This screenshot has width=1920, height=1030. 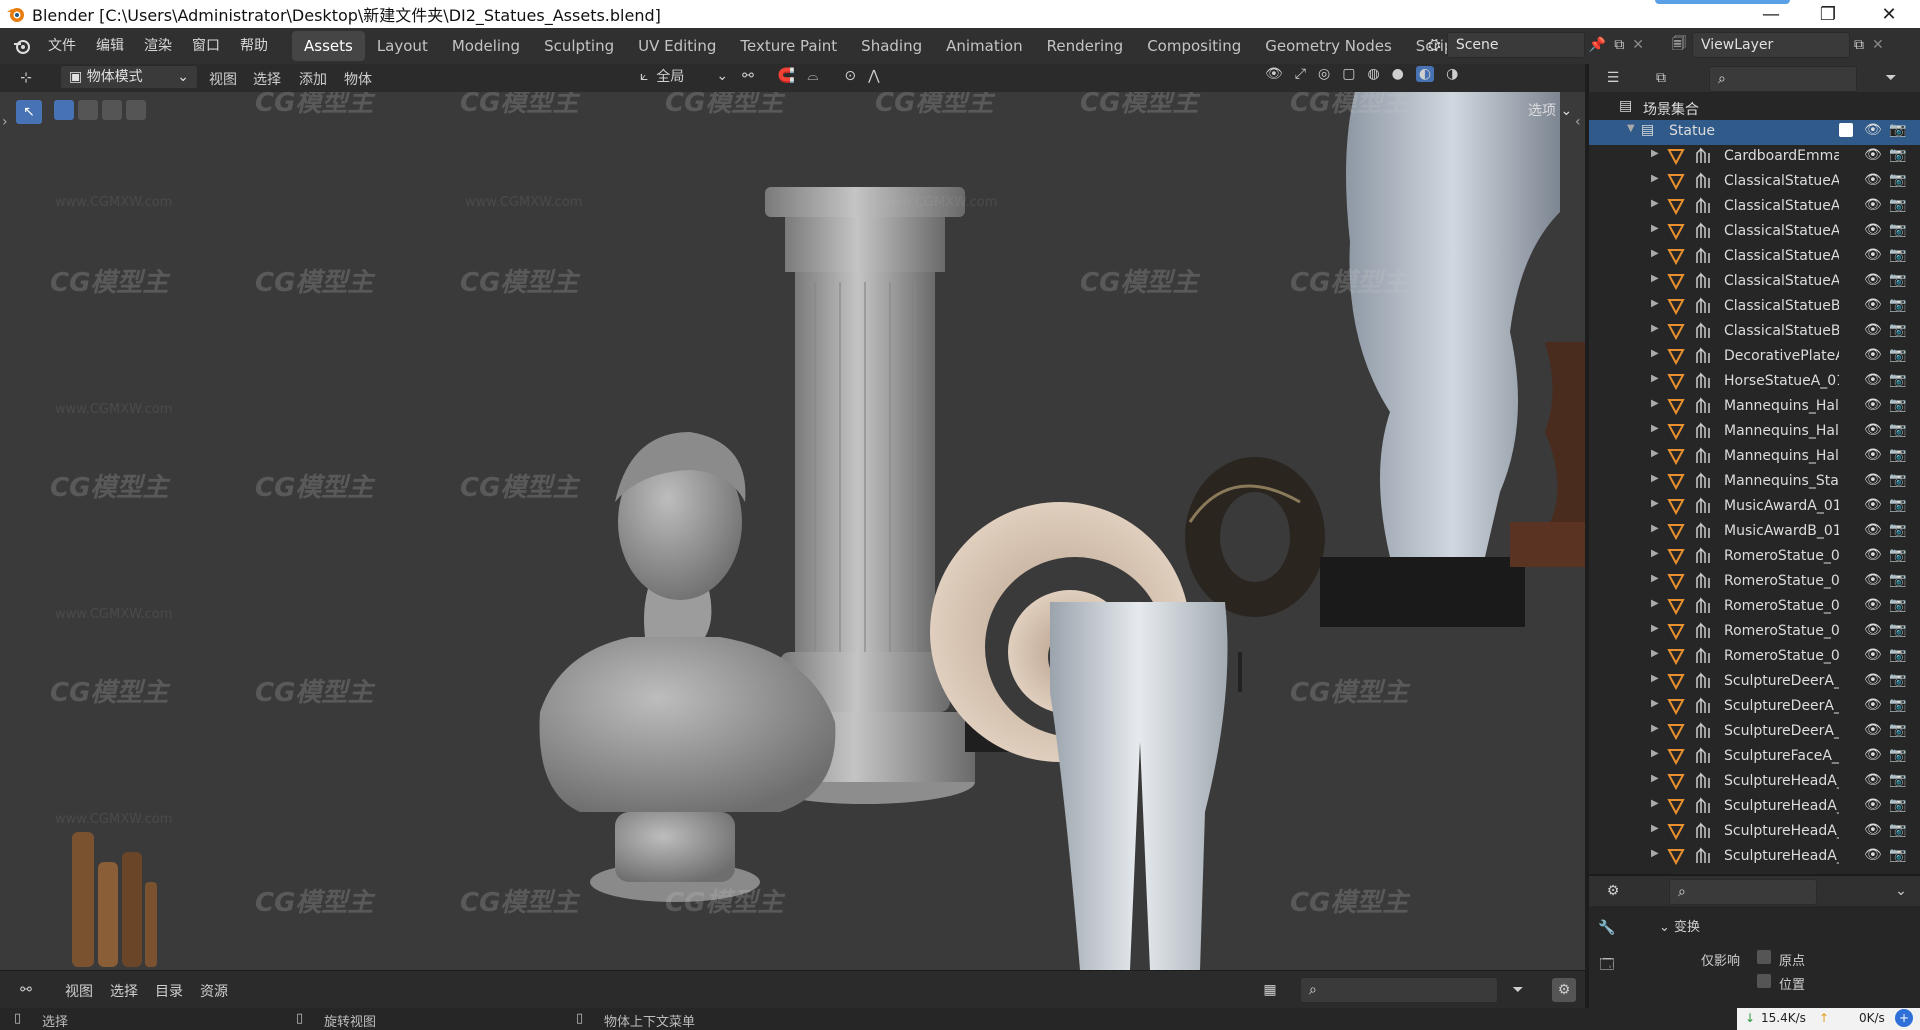 I want to click on asset-menu-assets: 资源, so click(x=214, y=991).